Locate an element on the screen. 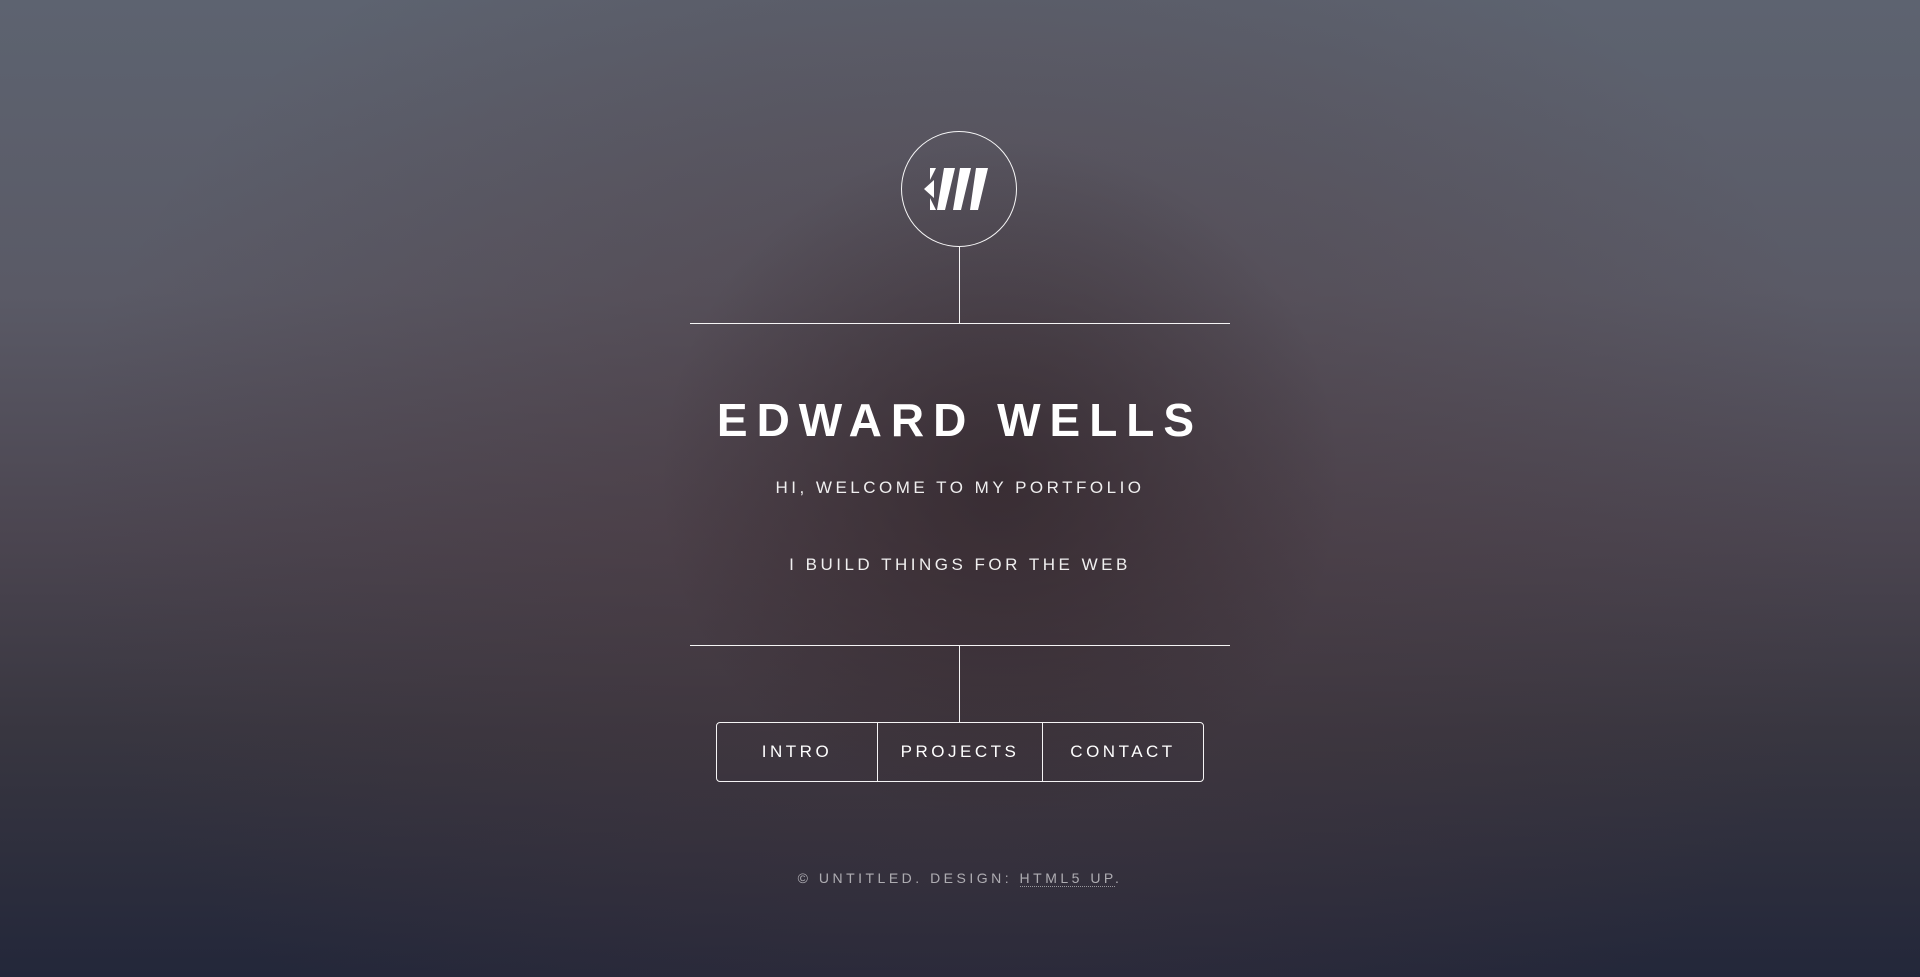 The image size is (1920, 977). subtitle-text: I BUILD THINGS FOR THE WEB is located at coordinates (960, 564).